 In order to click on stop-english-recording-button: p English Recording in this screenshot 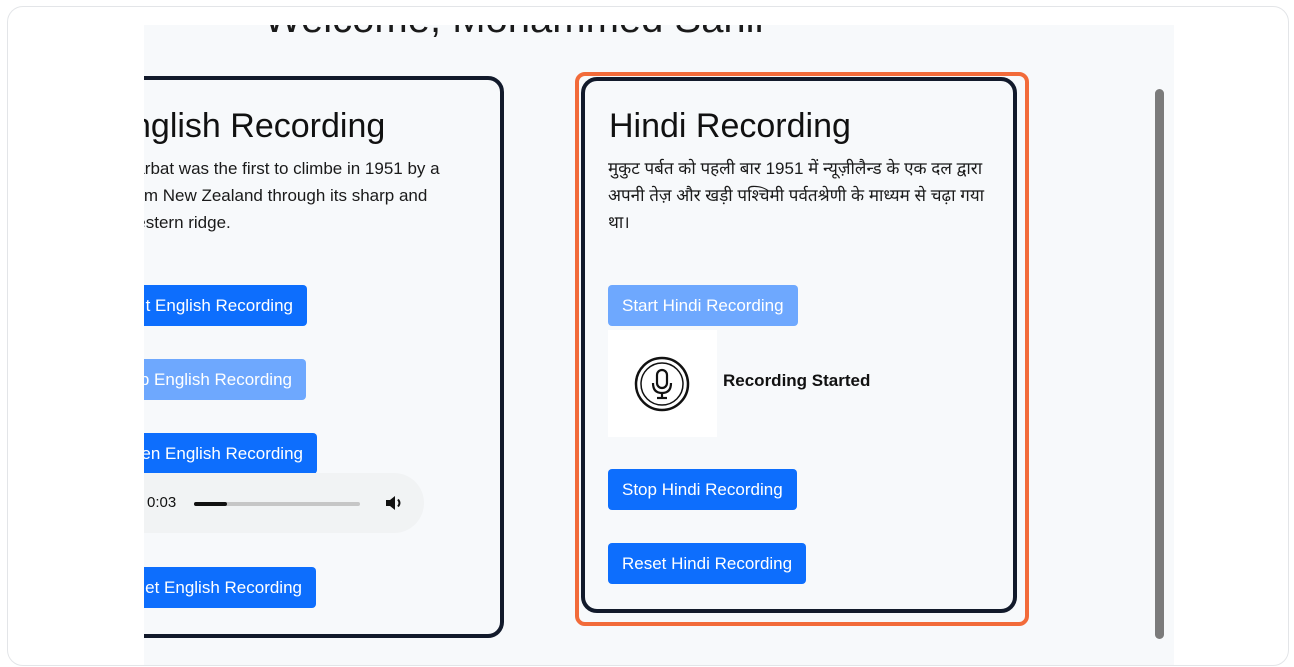, I will do `click(225, 379)`.